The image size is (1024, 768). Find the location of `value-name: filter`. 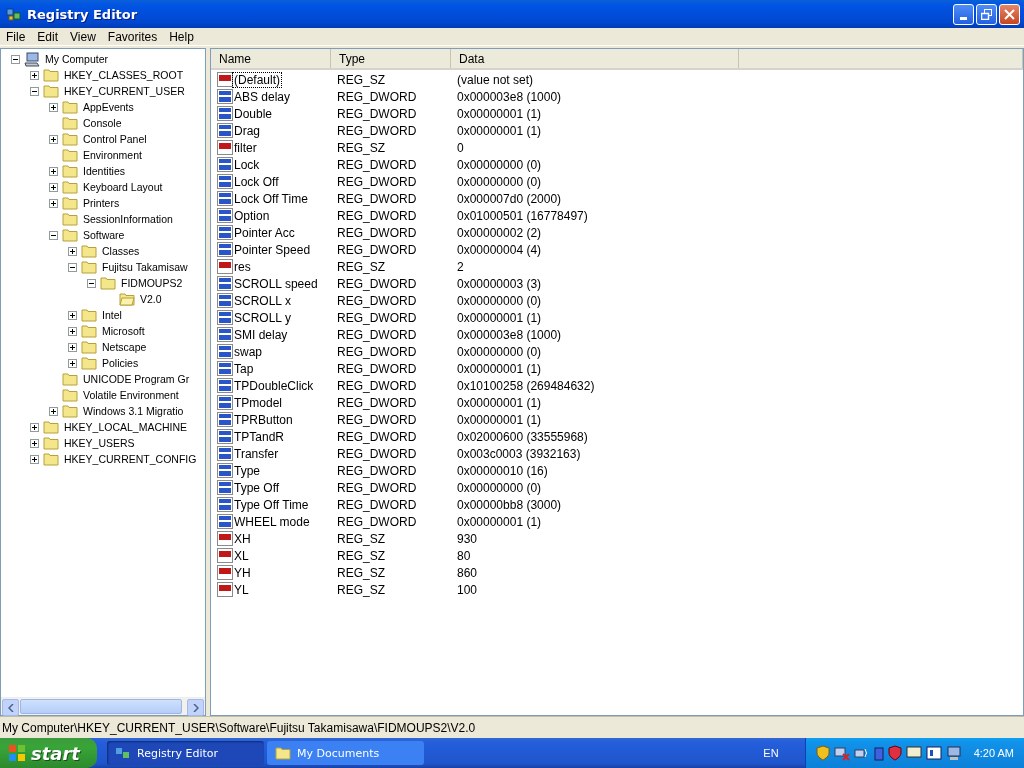

value-name: filter is located at coordinates (245, 147).